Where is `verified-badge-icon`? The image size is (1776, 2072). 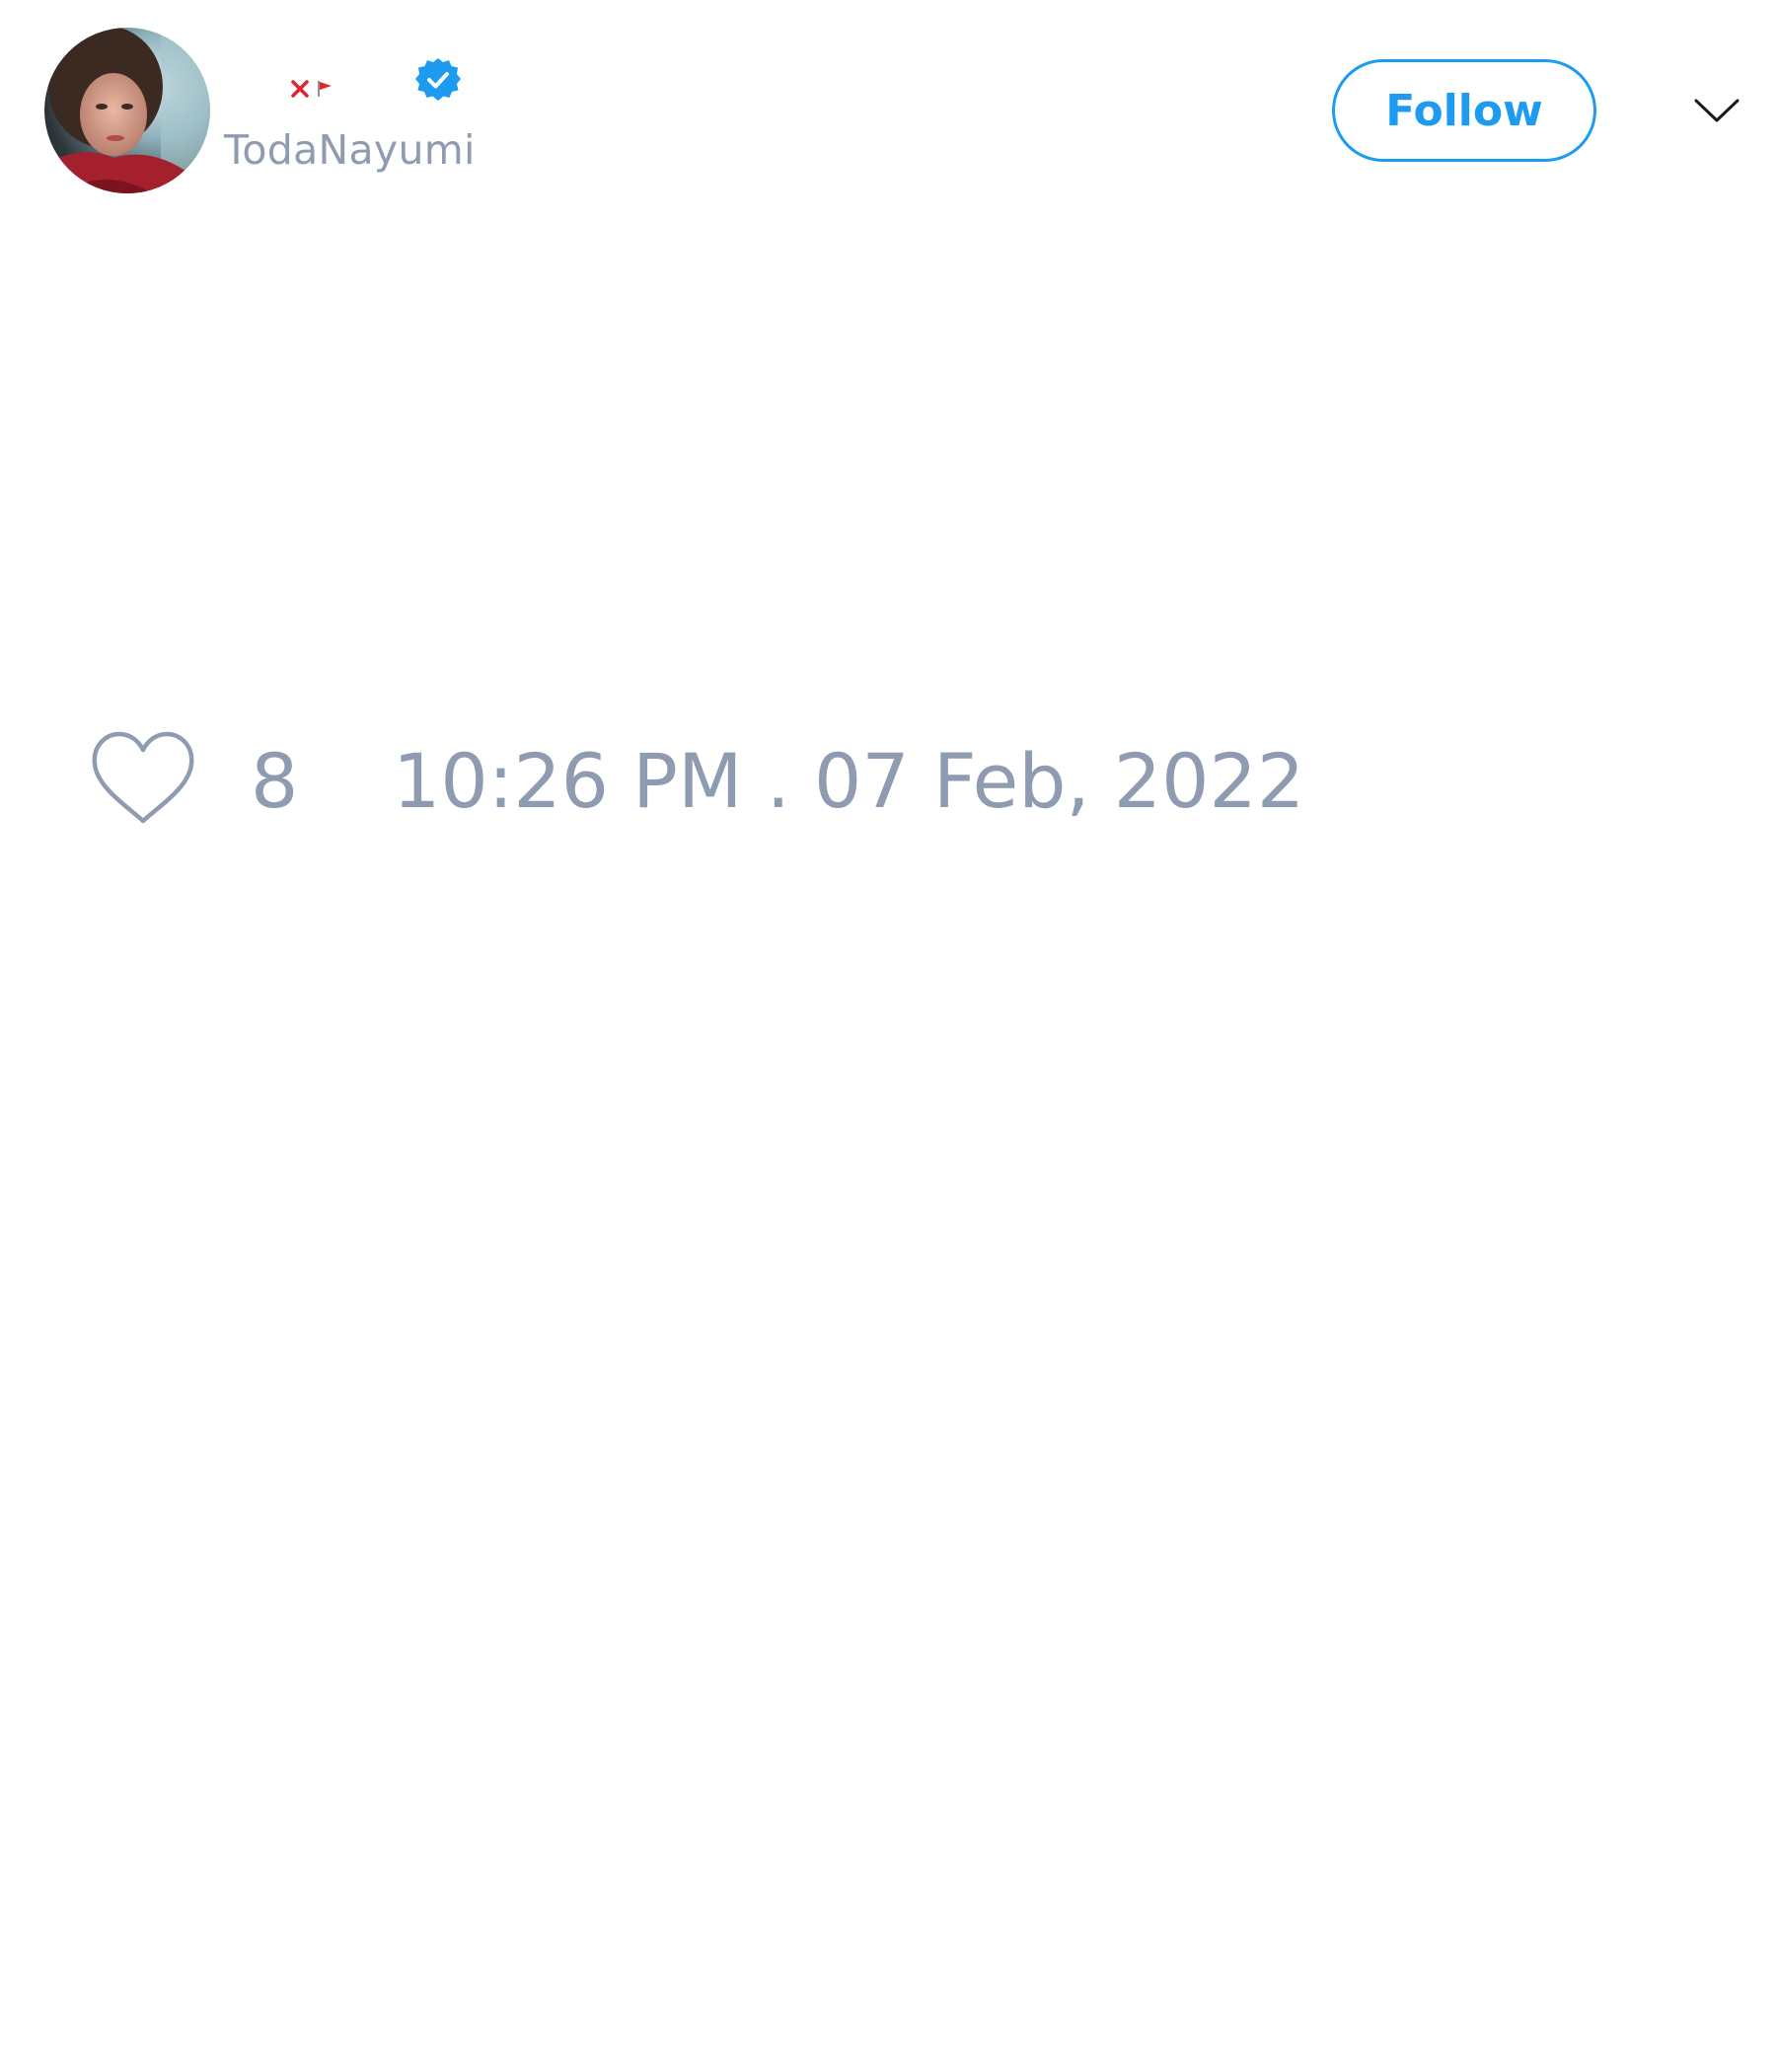
verified-badge-icon is located at coordinates (438, 80).